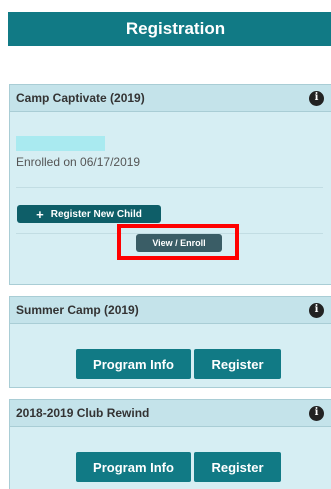  What do you see at coordinates (77, 310) in the screenshot?
I see `program-card-title: Summer Camp (2019)` at bounding box center [77, 310].